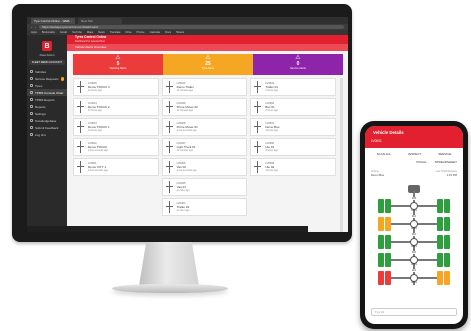  What do you see at coordinates (293, 87) in the screenshot?
I see `alert-item: LV0003 Trailer 01 2 hours ago` at bounding box center [293, 87].